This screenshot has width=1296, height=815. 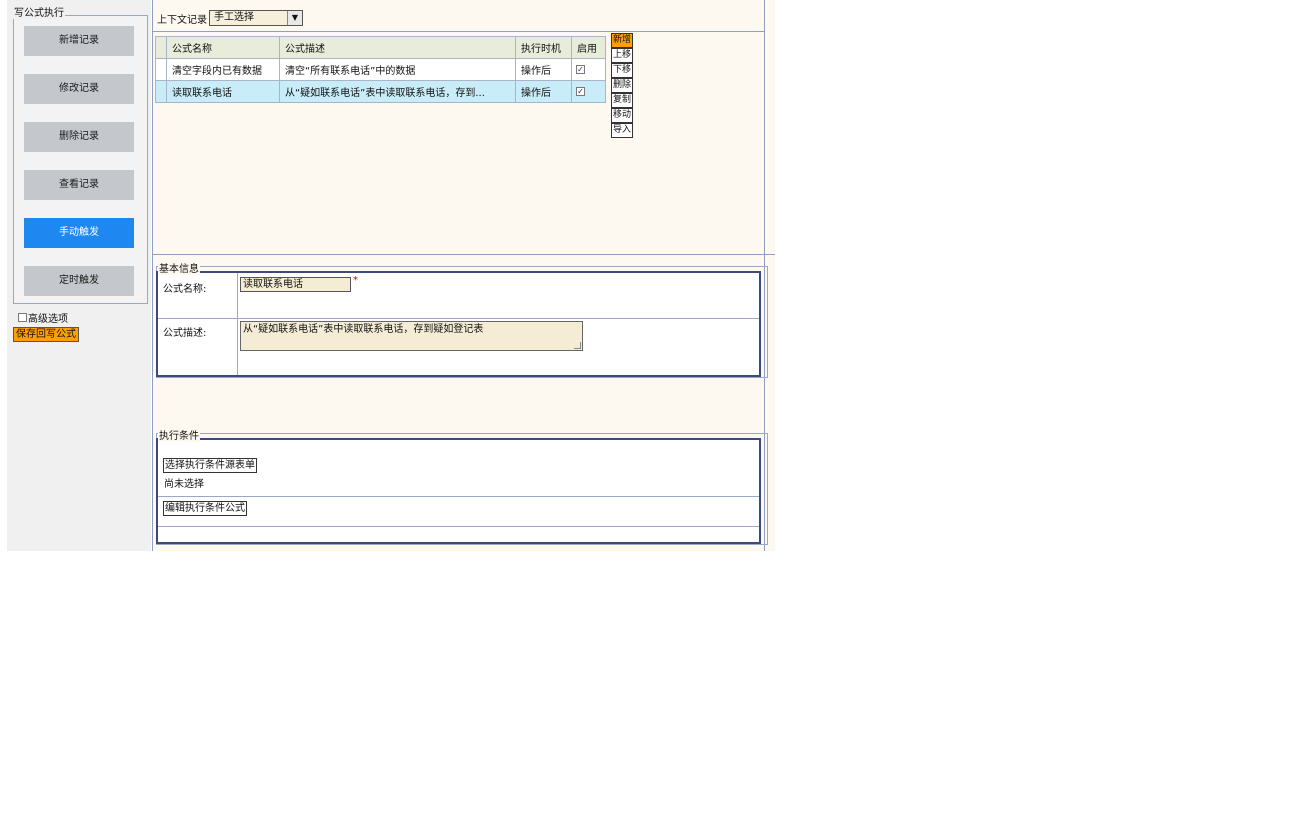 What do you see at coordinates (295, 284) in the screenshot?
I see `formula-name-input: 读取联系电话` at bounding box center [295, 284].